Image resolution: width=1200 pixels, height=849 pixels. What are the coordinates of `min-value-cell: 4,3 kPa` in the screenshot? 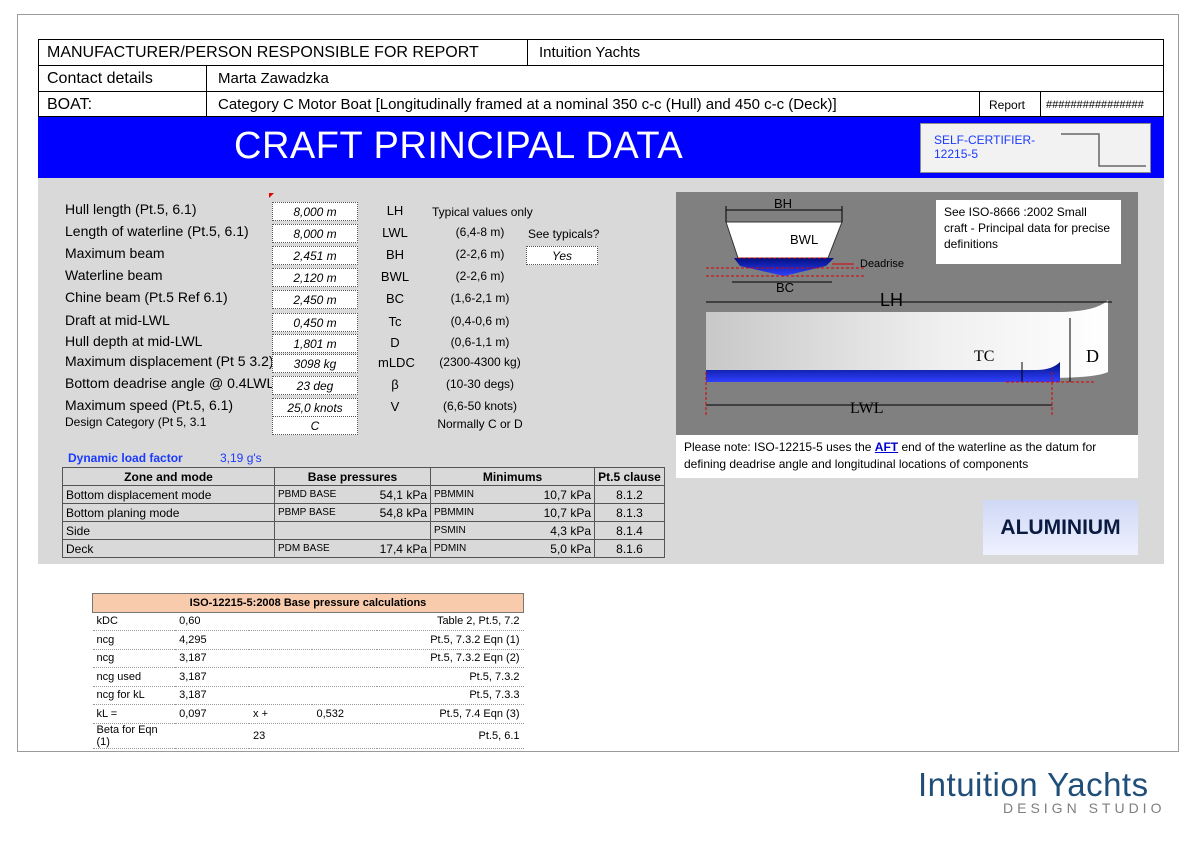 It's located at (560, 530).